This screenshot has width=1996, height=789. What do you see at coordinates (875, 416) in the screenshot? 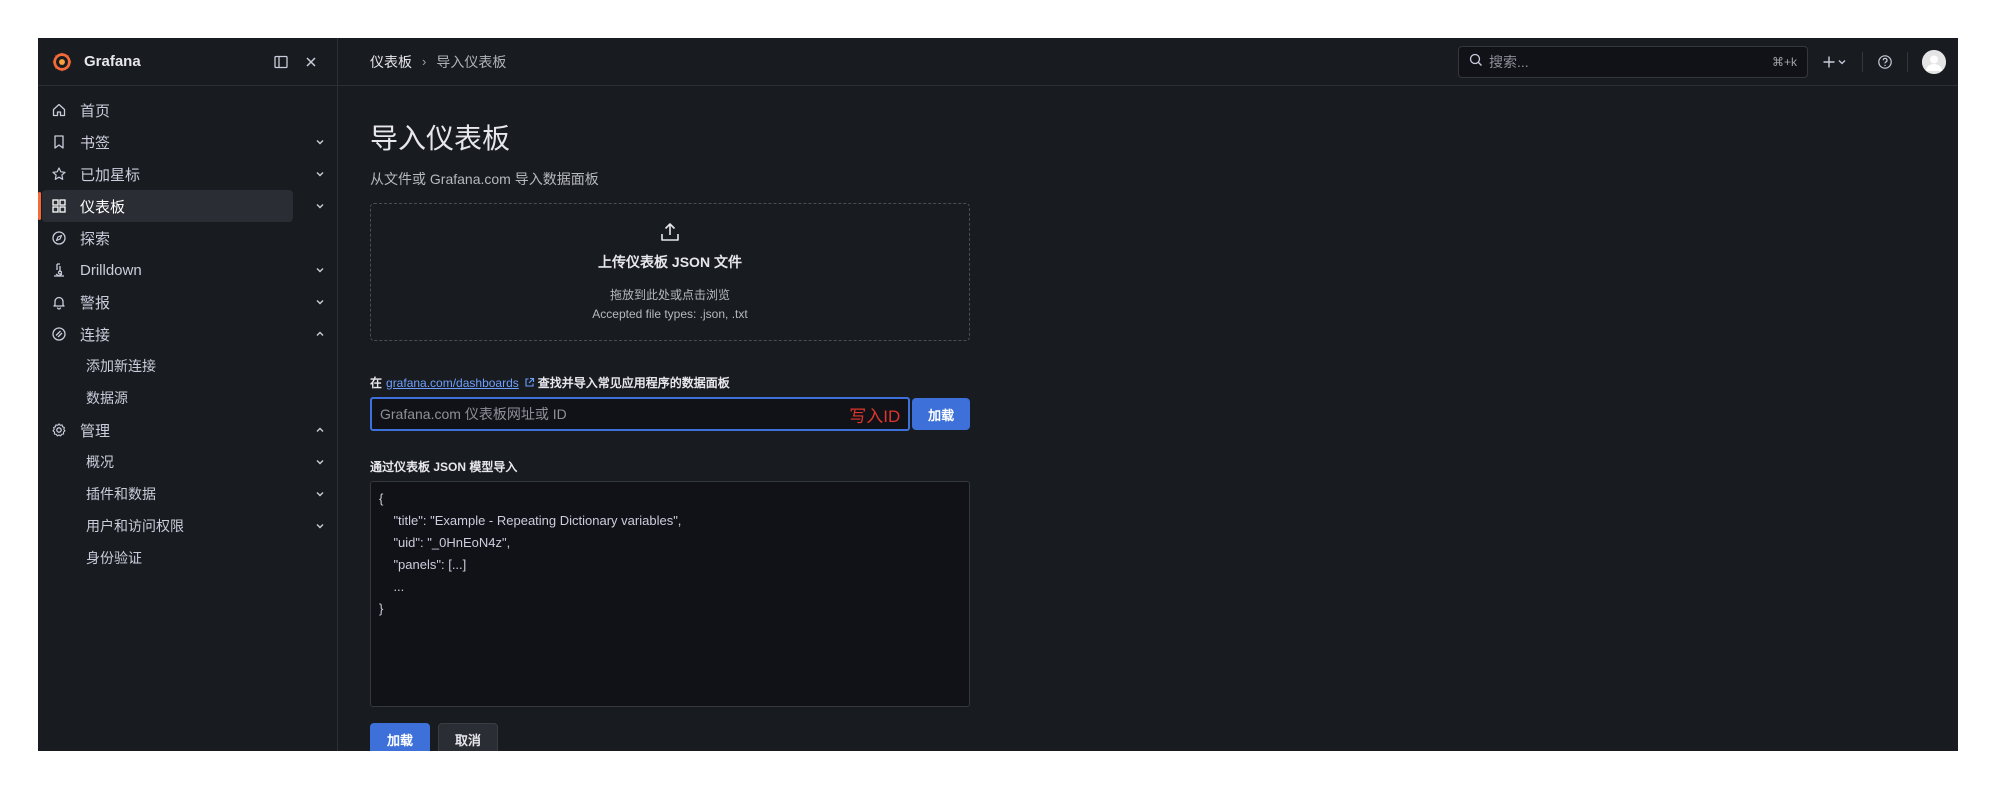
I see `annotation-label: 写入ID` at bounding box center [875, 416].